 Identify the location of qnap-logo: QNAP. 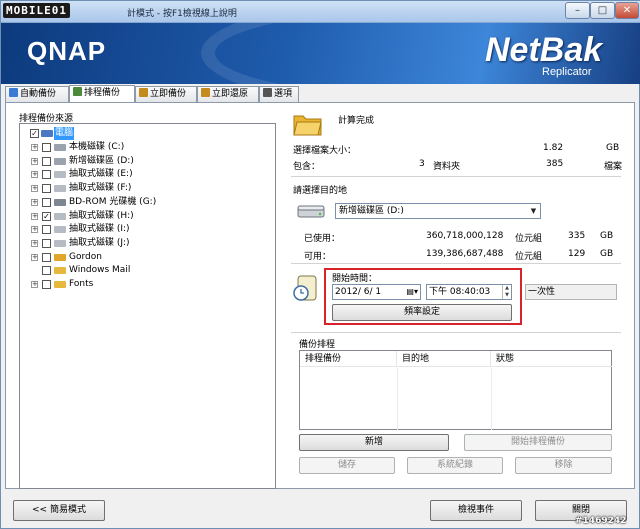
(67, 51).